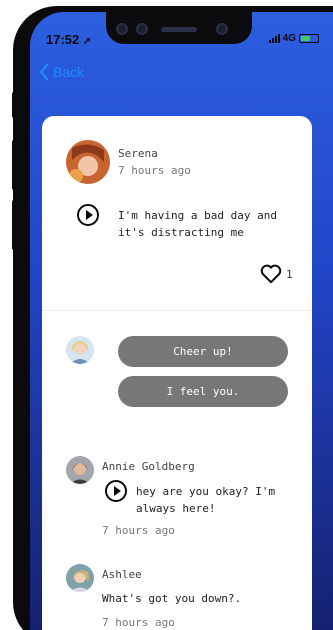 The width and height of the screenshot is (333, 630). What do you see at coordinates (274, 38) in the screenshot?
I see `signal-icon` at bounding box center [274, 38].